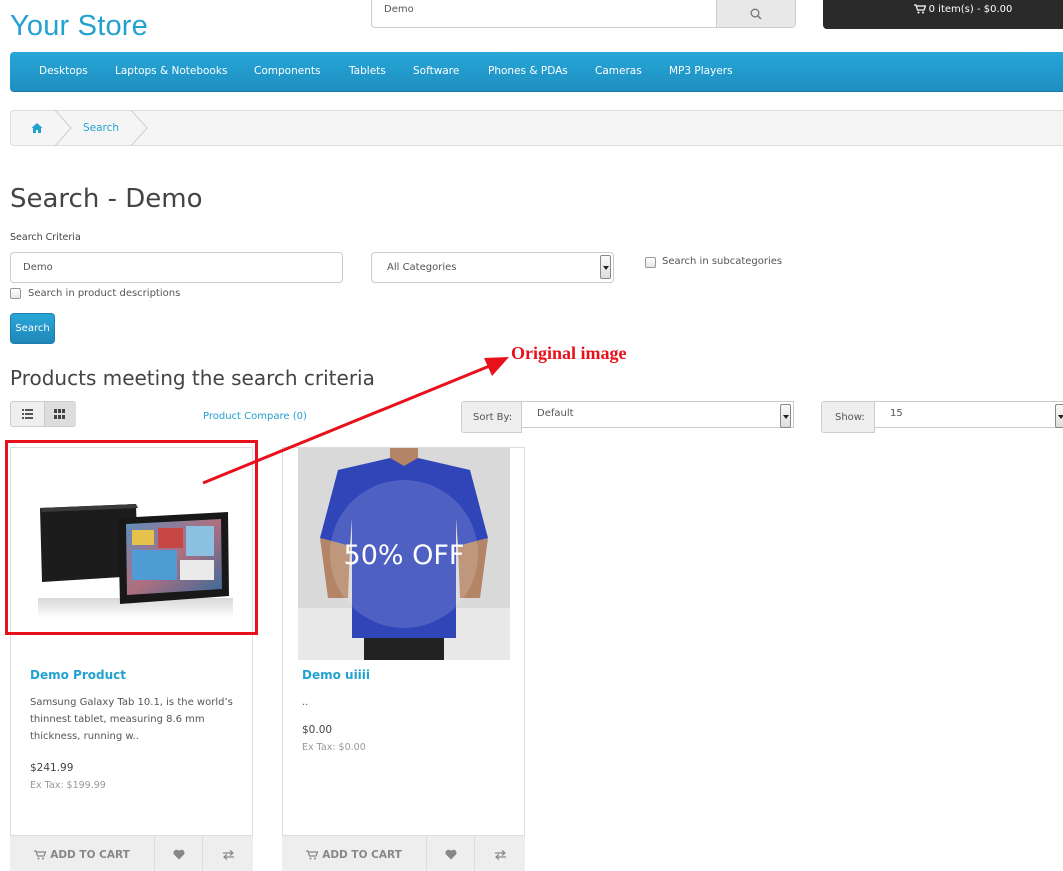 Image resolution: width=1063 pixels, height=871 pixels. I want to click on header-search-button, so click(755, 13).